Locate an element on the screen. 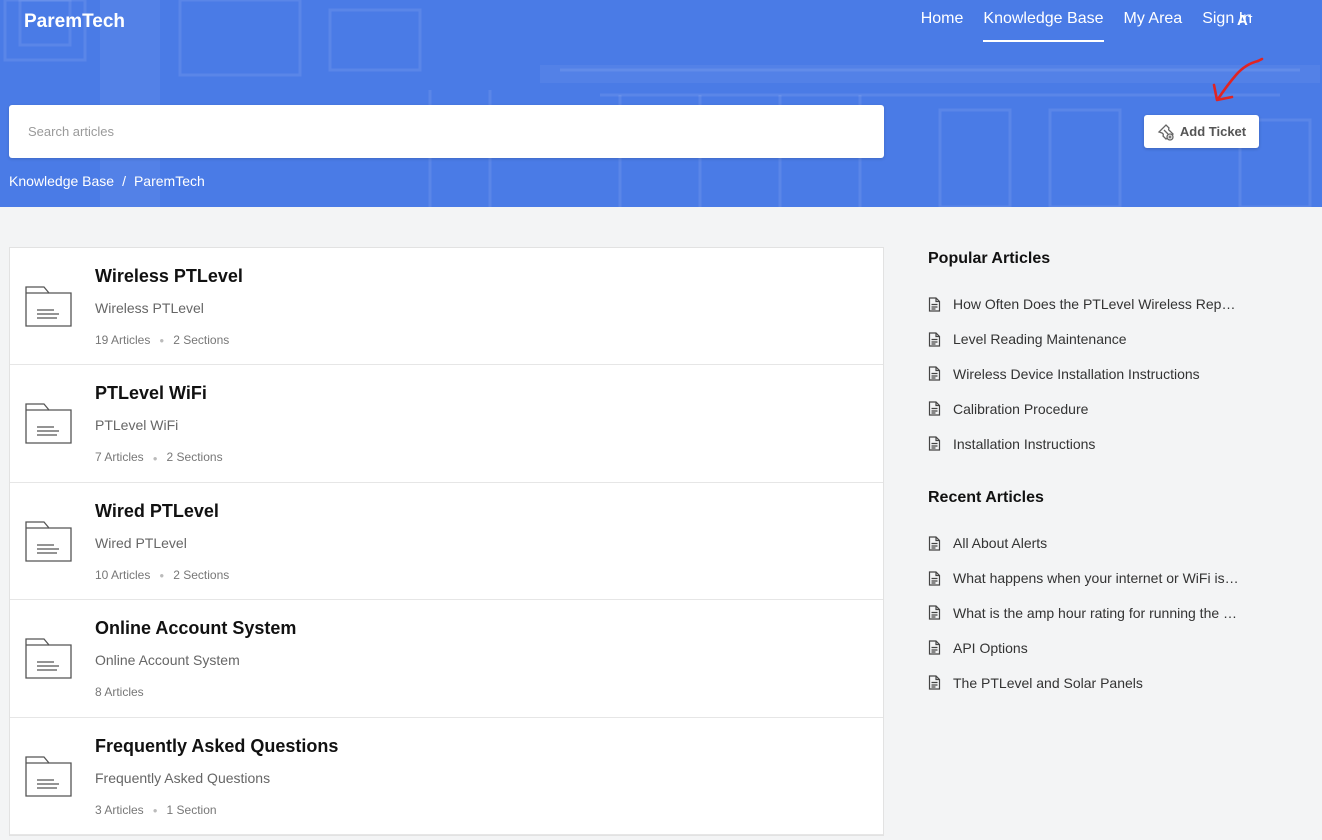  article-title: Calibration Procedure is located at coordinates (1021, 408).